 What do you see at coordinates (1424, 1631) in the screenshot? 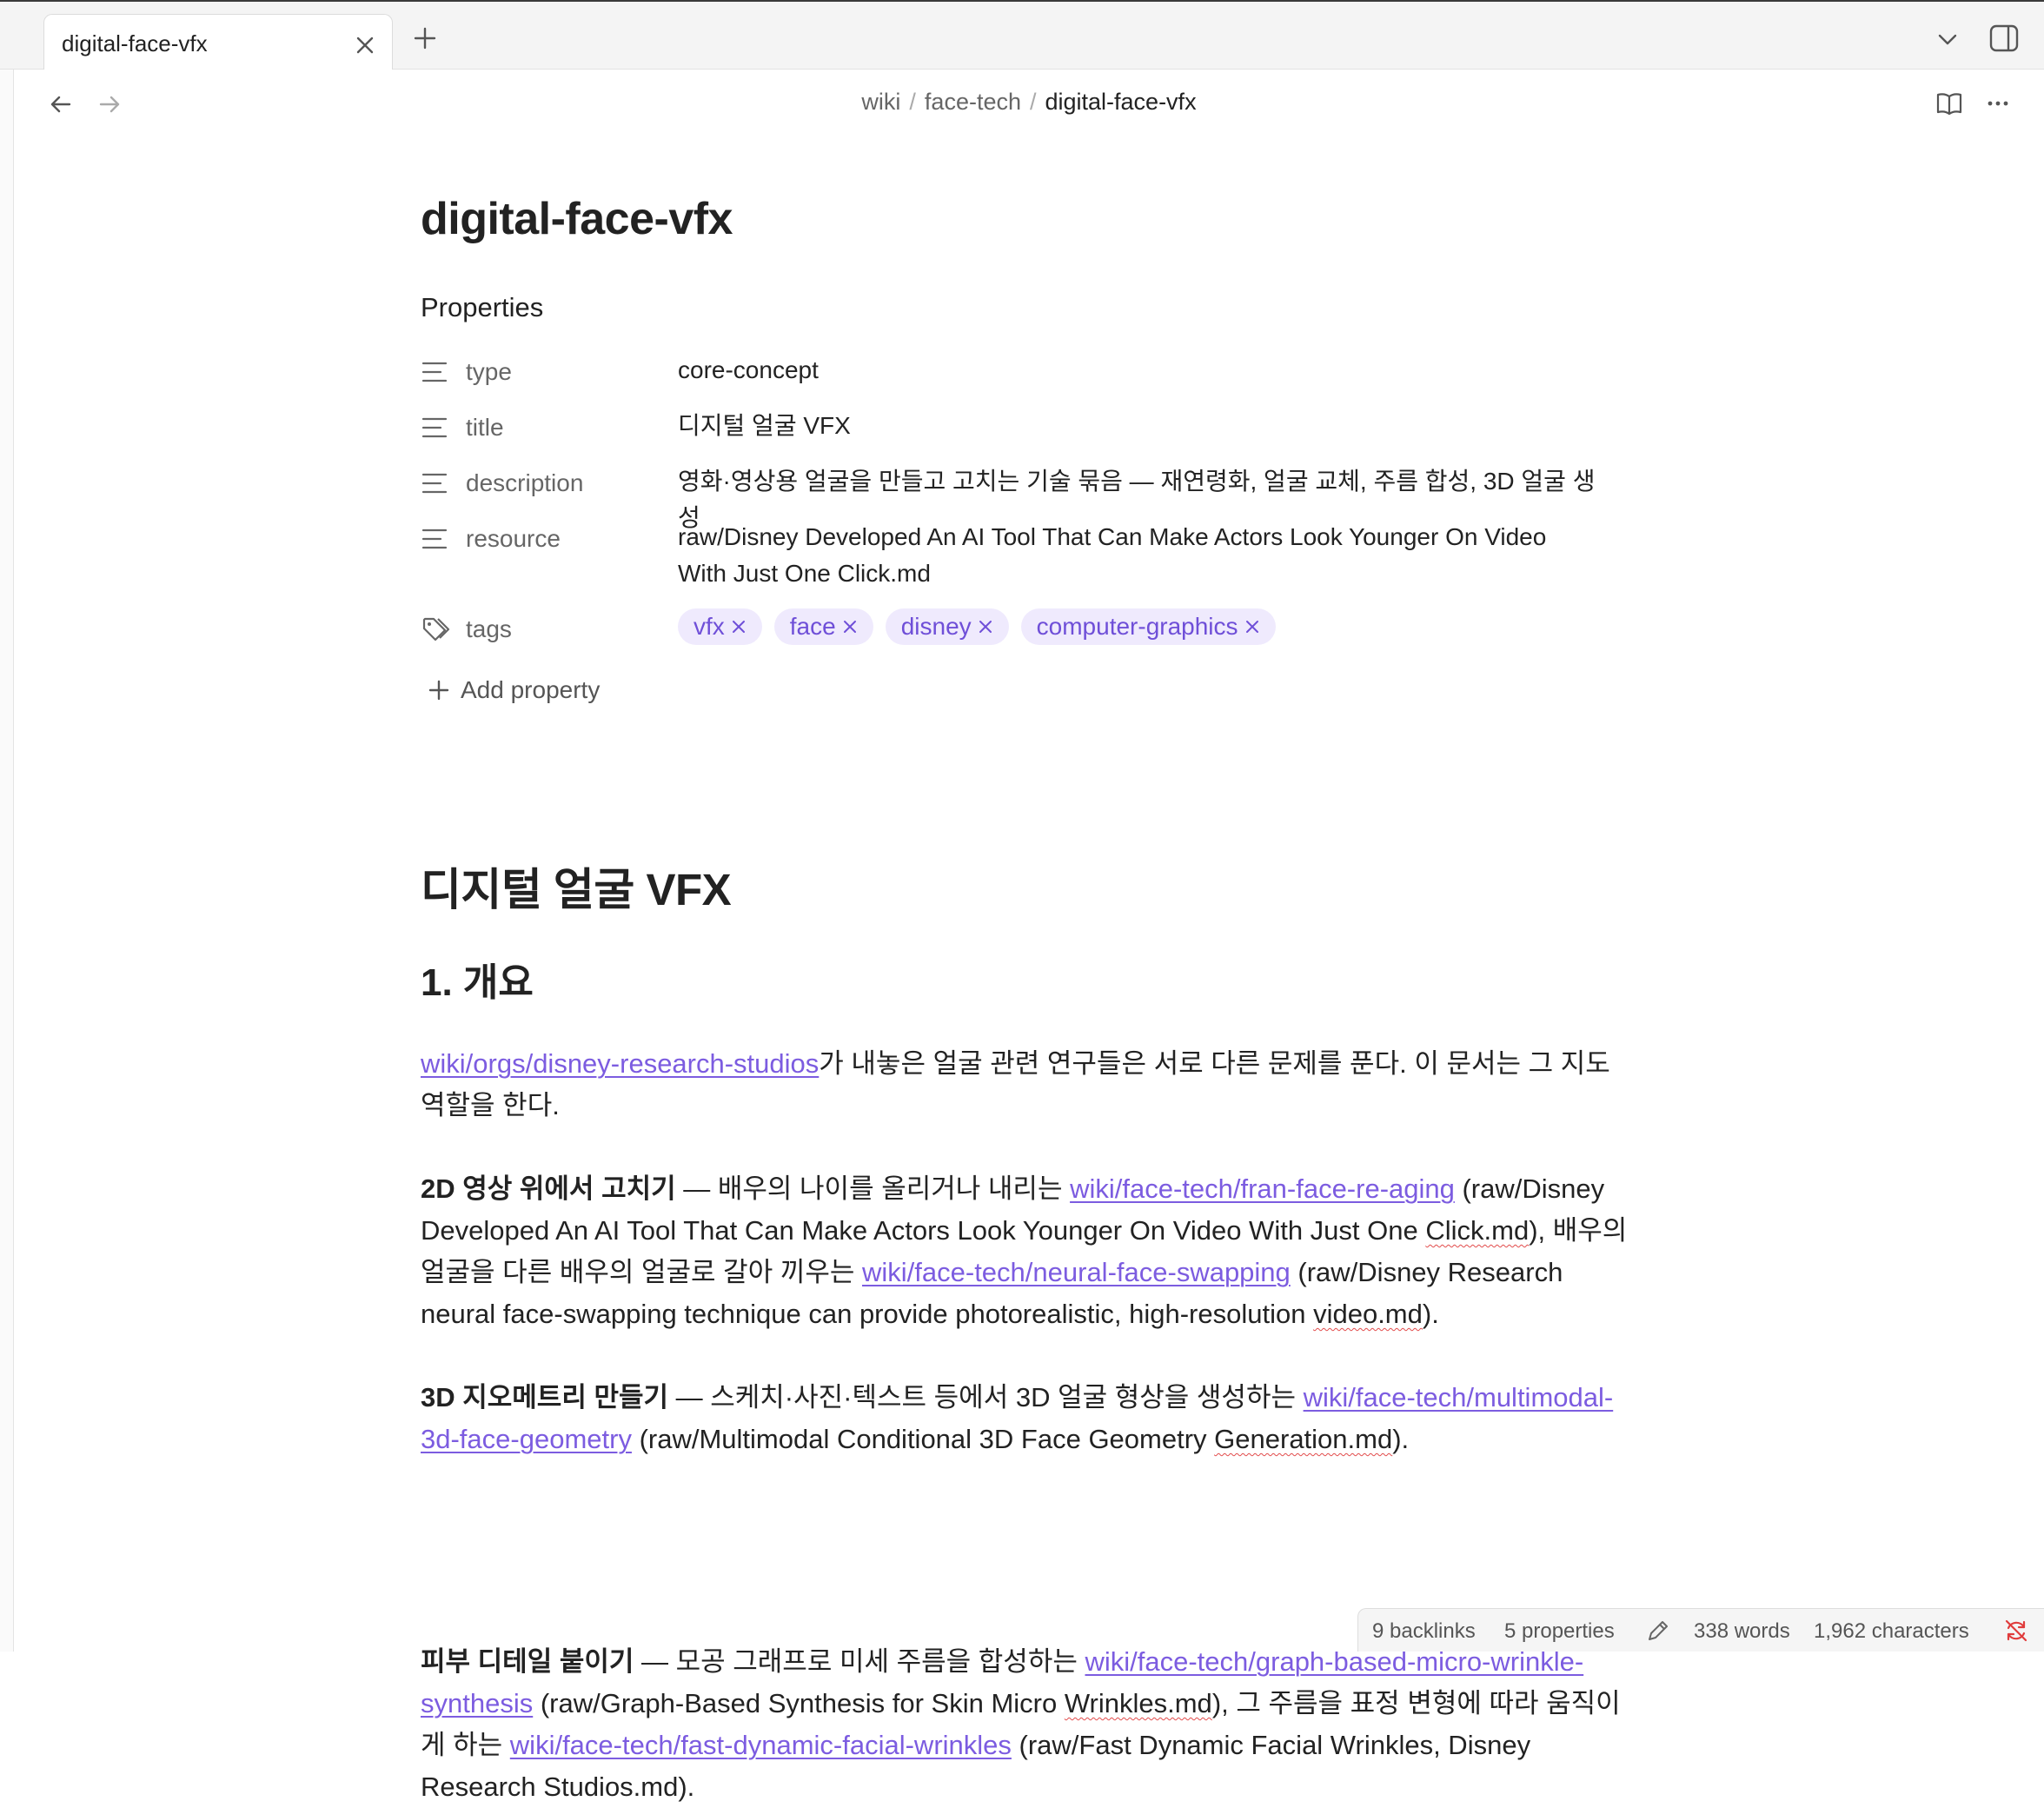
I see `backlinks-count: 9 backlinks` at bounding box center [1424, 1631].